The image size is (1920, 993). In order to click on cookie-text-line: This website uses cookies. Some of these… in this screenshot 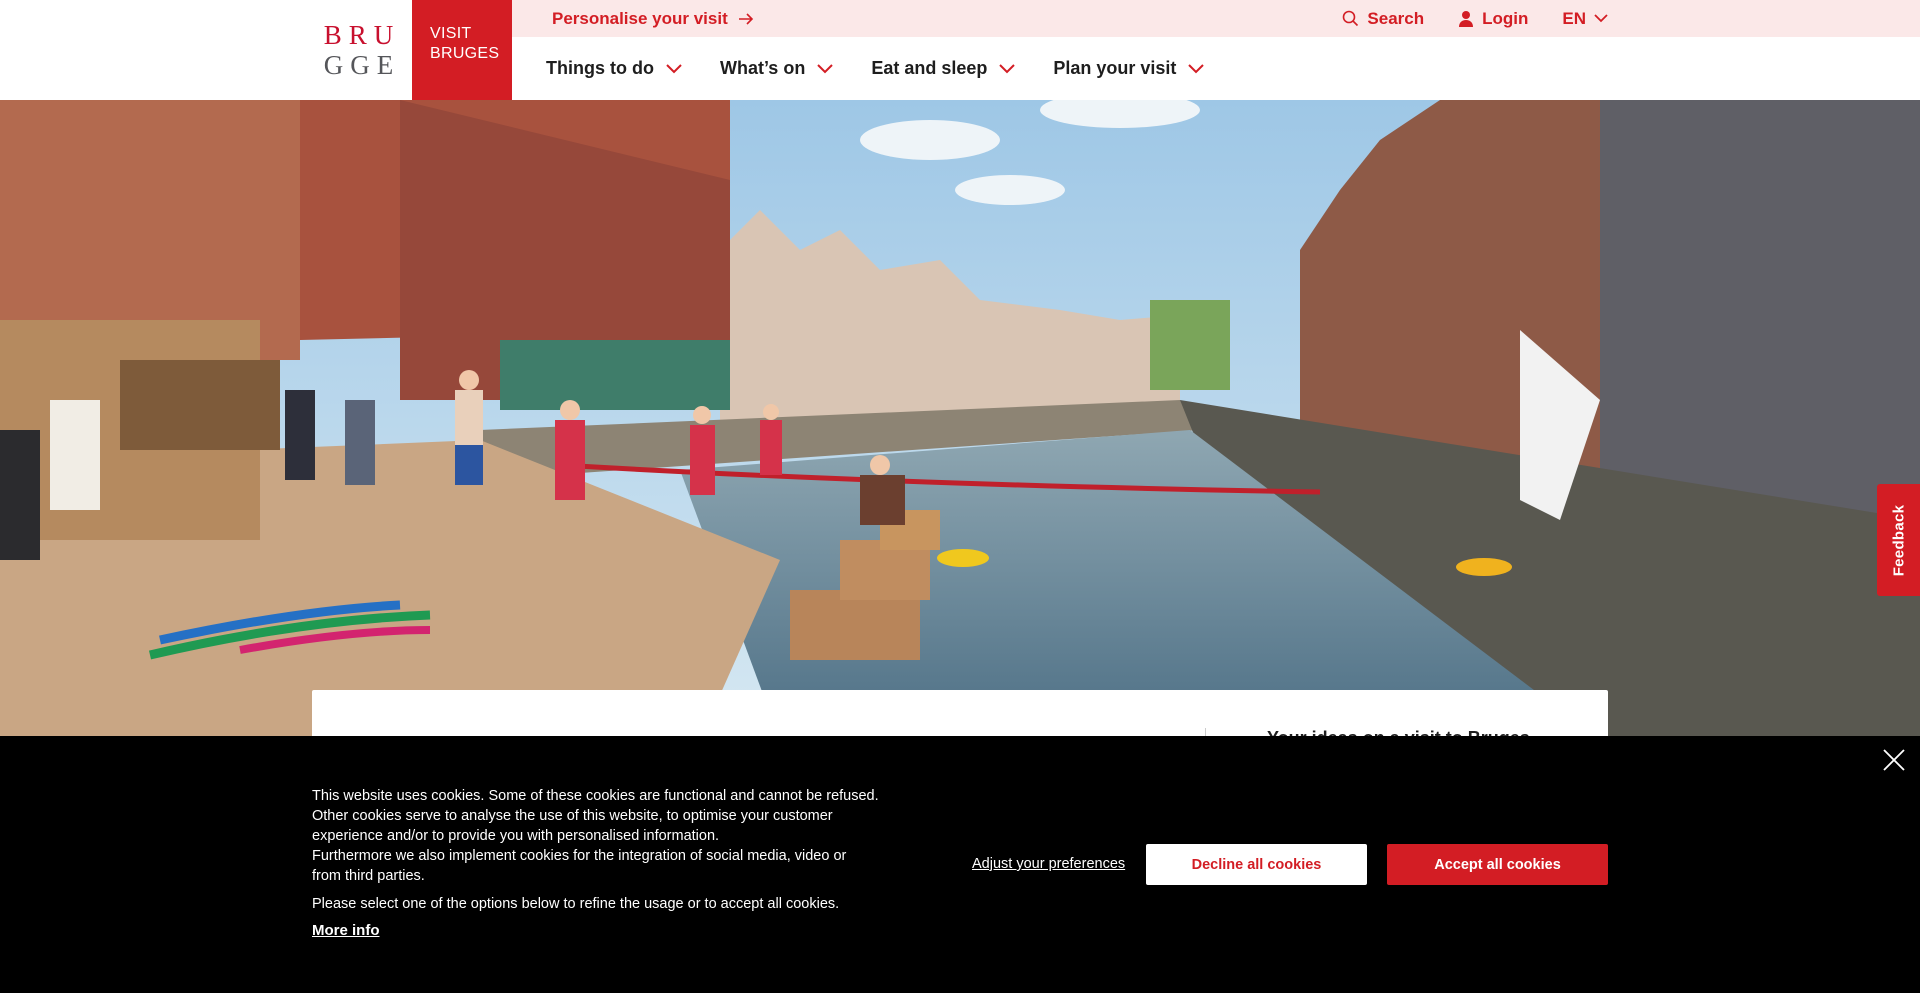, I will do `click(595, 796)`.